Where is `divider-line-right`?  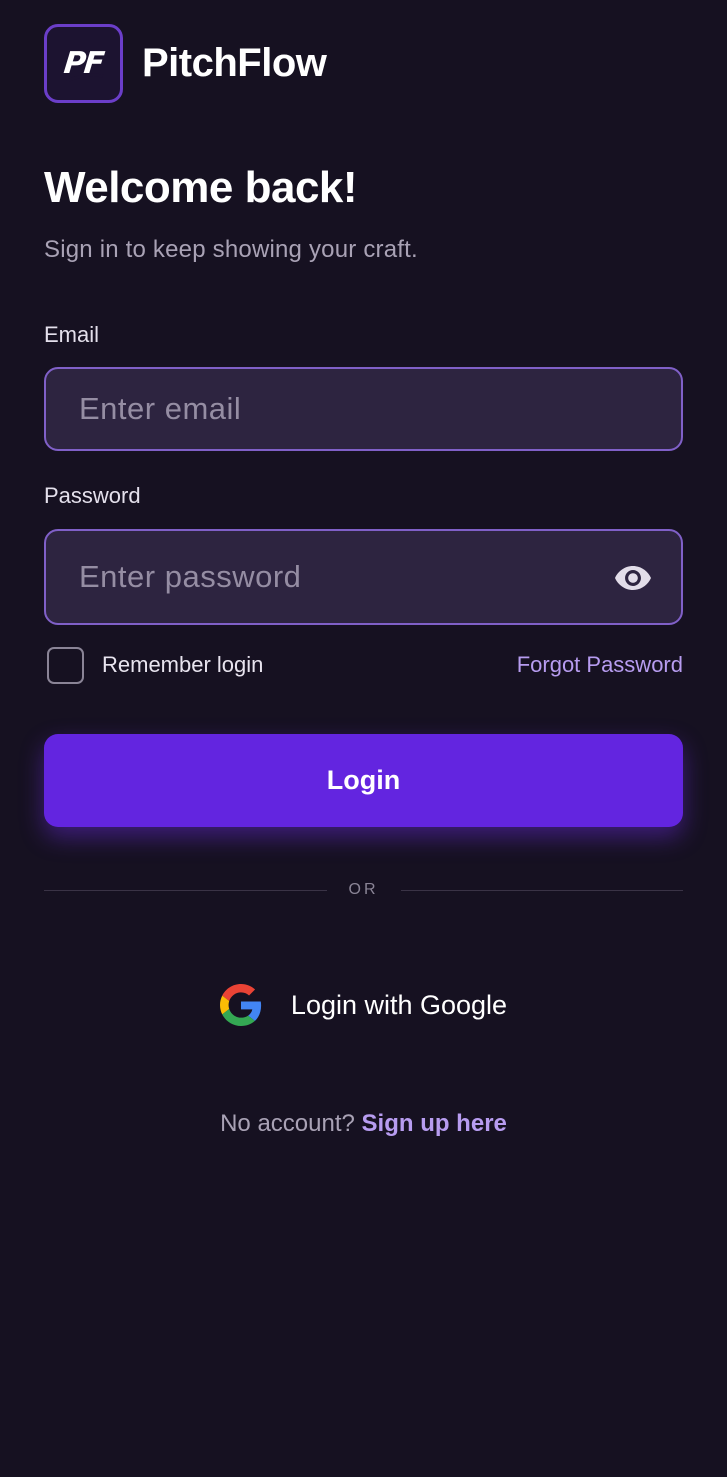
divider-line-right is located at coordinates (541, 890).